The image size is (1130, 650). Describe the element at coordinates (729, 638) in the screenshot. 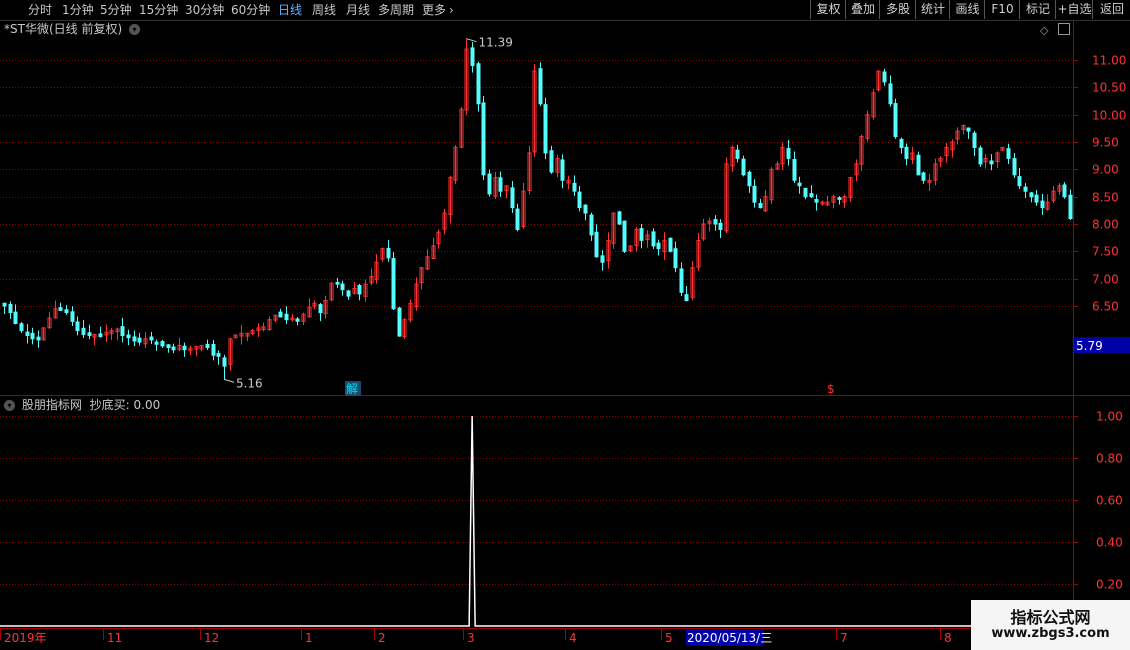

I see `date-label-8: 2020/05/13/三` at that location.